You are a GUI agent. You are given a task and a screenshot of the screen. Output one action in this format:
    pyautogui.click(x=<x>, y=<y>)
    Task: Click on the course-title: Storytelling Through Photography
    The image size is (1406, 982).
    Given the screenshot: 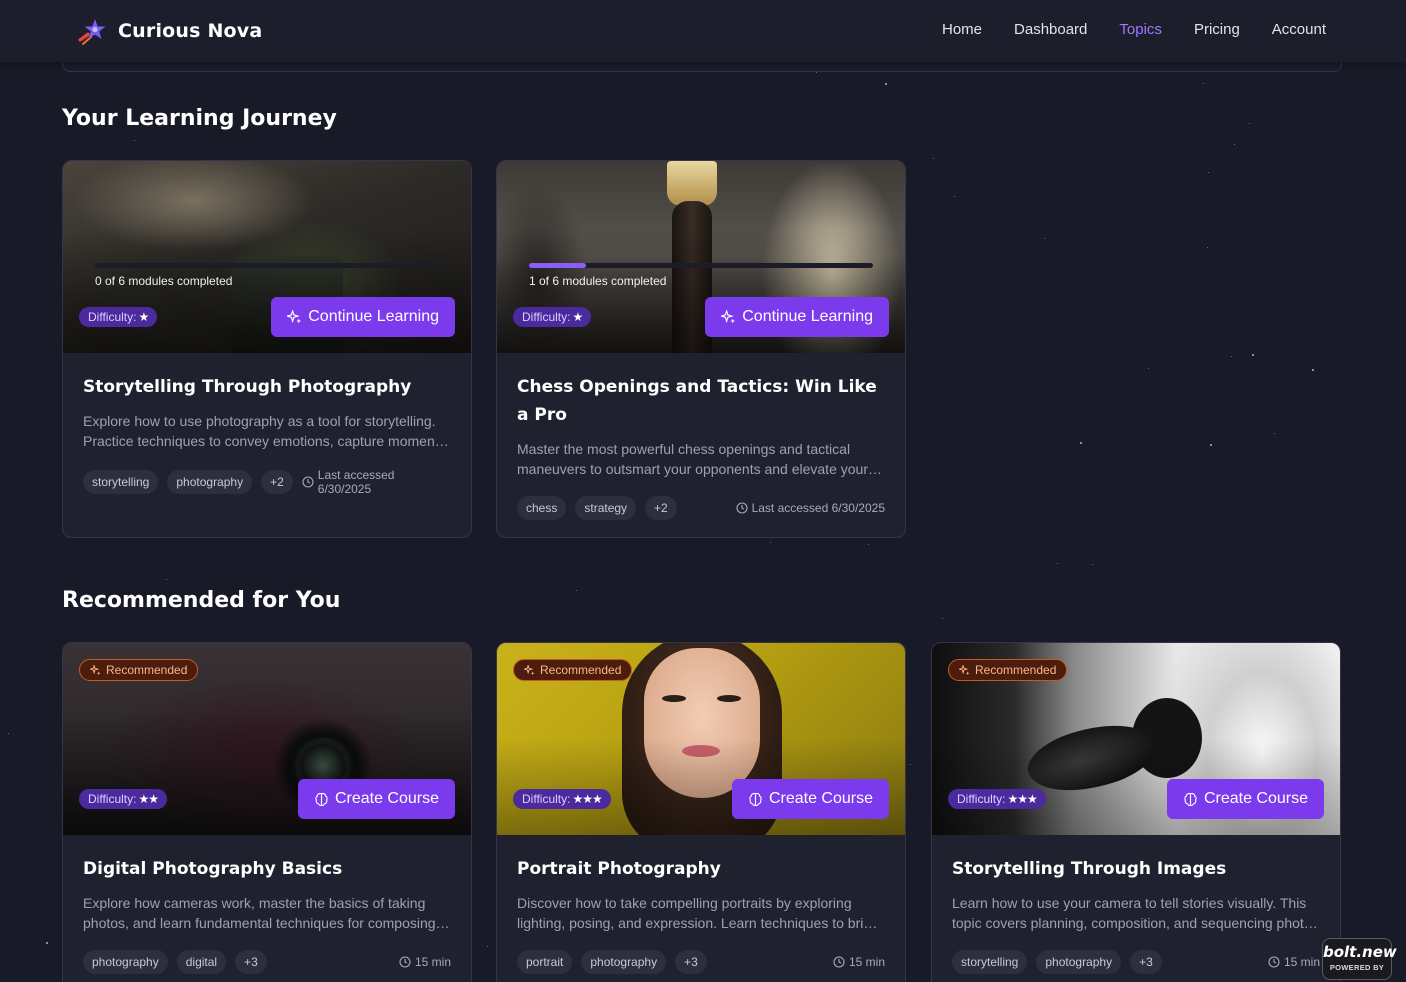 What is the action you would take?
    pyautogui.click(x=247, y=387)
    